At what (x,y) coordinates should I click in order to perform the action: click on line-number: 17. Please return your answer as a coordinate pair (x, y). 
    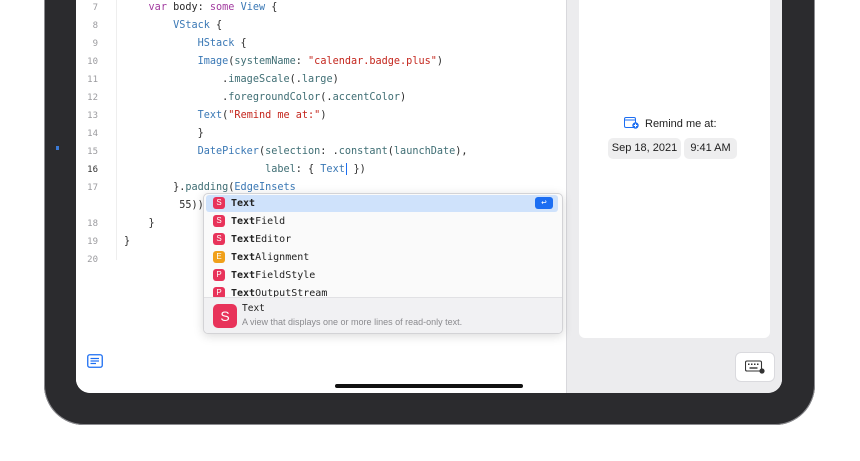
    Looking at the image, I should click on (92, 188).